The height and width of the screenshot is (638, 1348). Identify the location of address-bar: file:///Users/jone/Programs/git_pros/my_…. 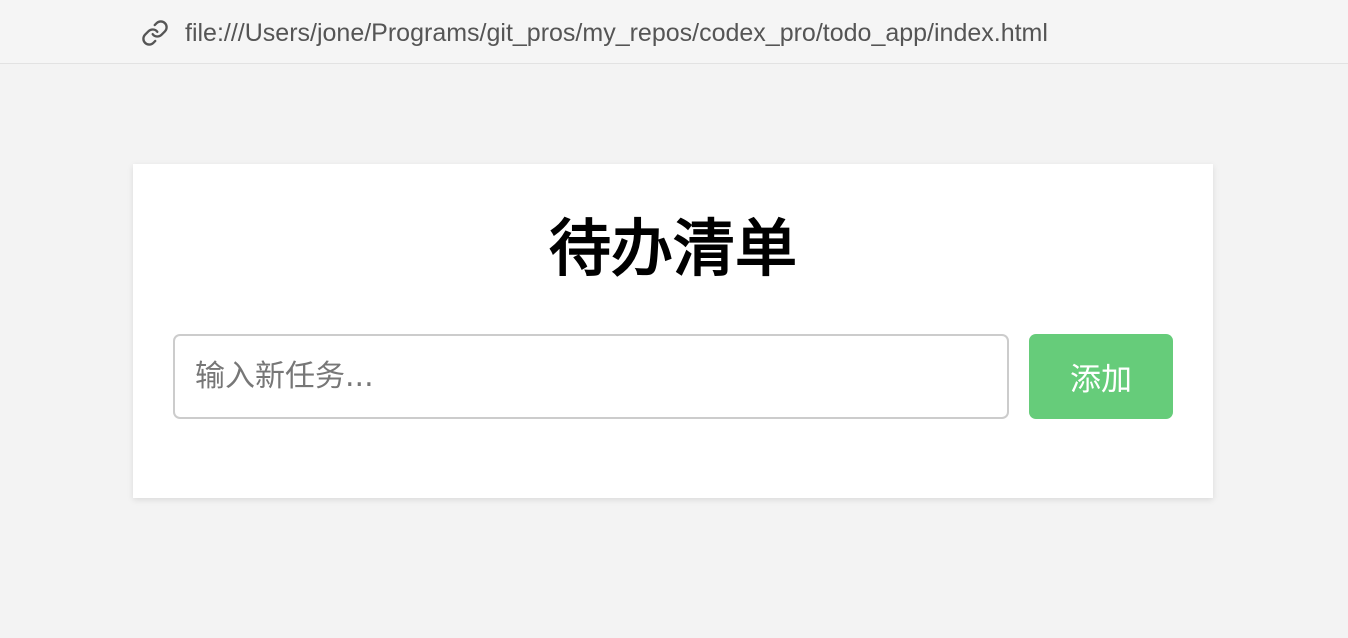
(674, 32).